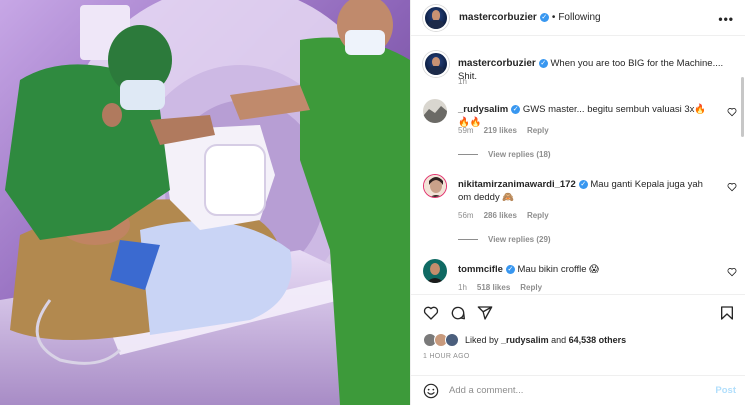 The height and width of the screenshot is (405, 745). What do you see at coordinates (452, 340) in the screenshot?
I see `liker-avatar` at bounding box center [452, 340].